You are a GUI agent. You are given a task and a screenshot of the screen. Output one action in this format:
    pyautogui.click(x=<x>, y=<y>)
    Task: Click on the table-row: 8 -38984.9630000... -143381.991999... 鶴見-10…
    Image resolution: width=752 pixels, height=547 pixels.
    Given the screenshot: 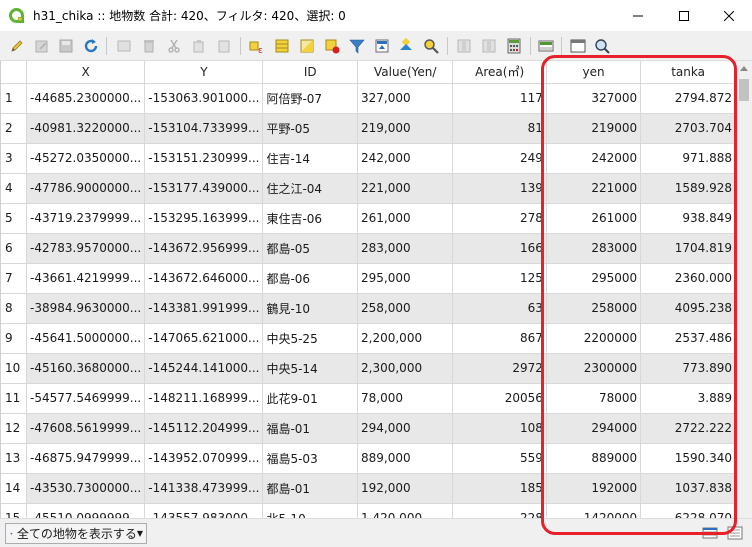 What is the action you would take?
    pyautogui.click(x=368, y=308)
    